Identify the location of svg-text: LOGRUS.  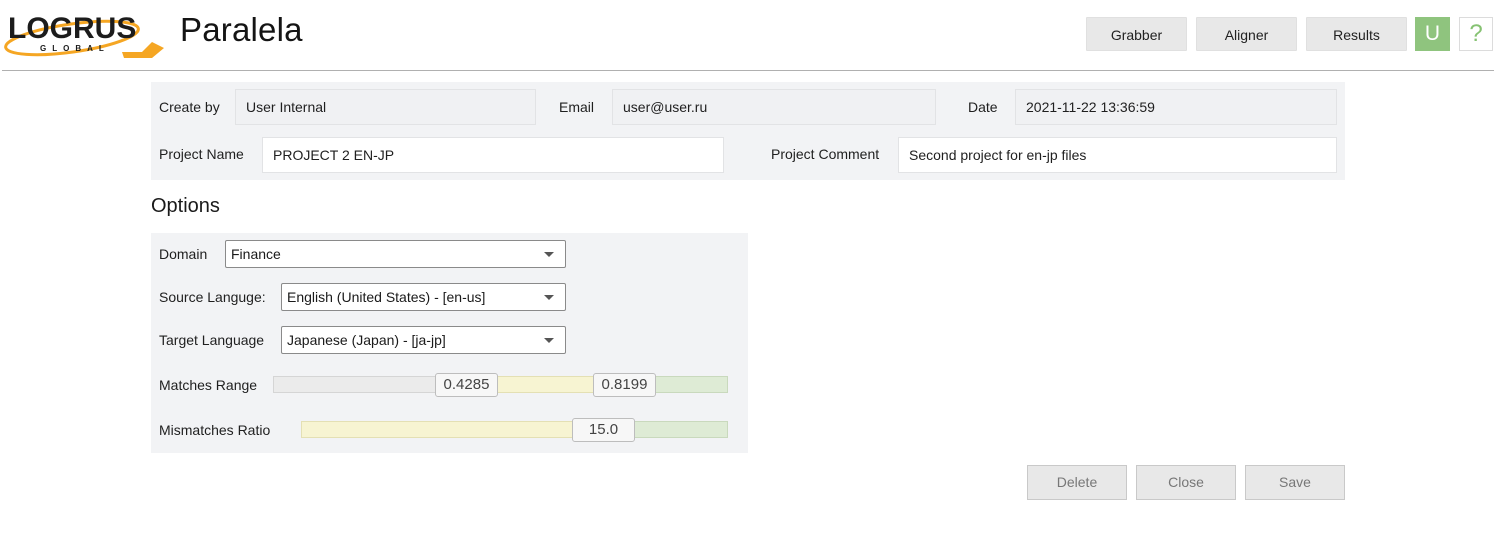
(72, 28).